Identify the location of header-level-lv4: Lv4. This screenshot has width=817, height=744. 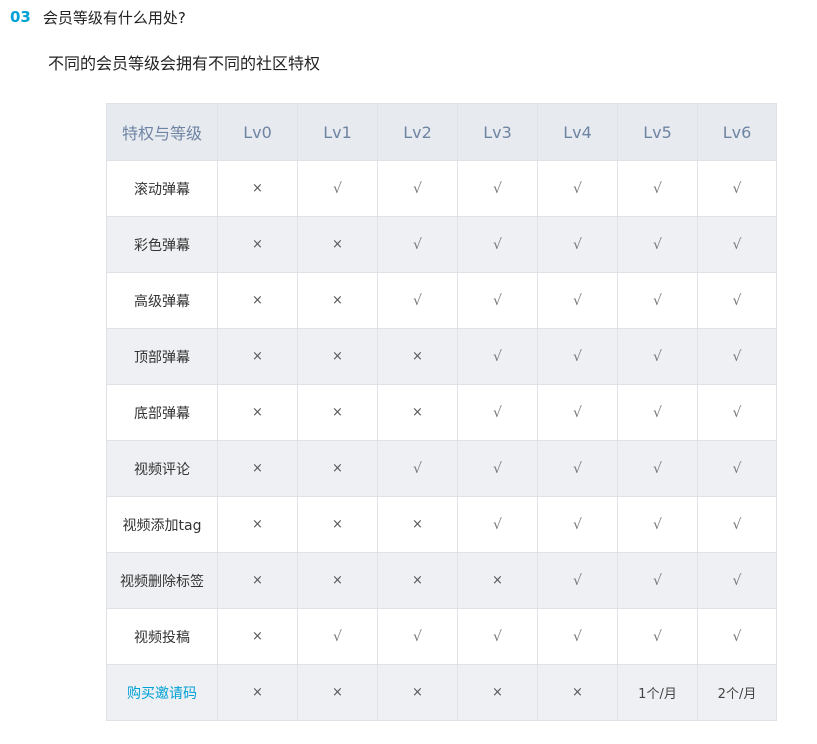
(577, 132).